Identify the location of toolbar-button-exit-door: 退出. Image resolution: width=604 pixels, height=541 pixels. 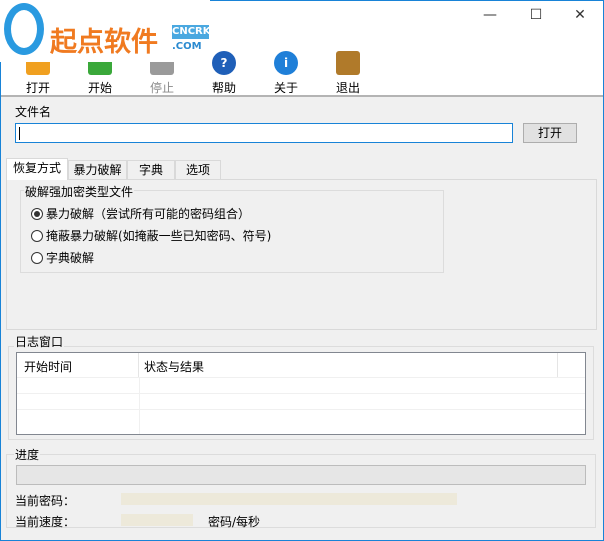
(348, 73).